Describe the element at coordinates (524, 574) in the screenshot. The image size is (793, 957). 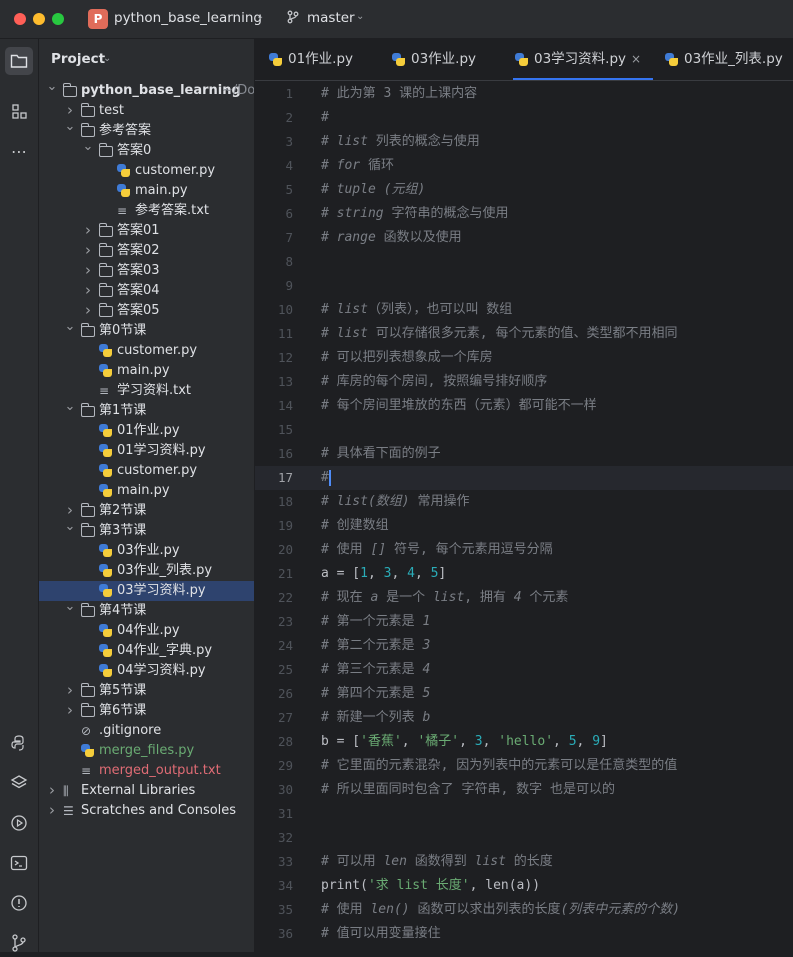
I see `code-line: 21 a = [1, 3, 4, 5]` at that location.